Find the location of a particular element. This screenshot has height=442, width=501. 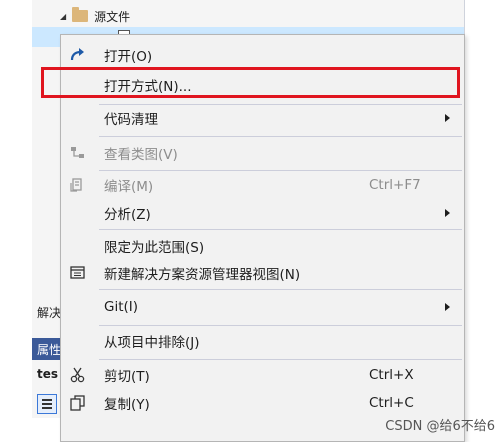

menu-item-label: 新建解决方案资源管理器视图(N) is located at coordinates (202, 275).